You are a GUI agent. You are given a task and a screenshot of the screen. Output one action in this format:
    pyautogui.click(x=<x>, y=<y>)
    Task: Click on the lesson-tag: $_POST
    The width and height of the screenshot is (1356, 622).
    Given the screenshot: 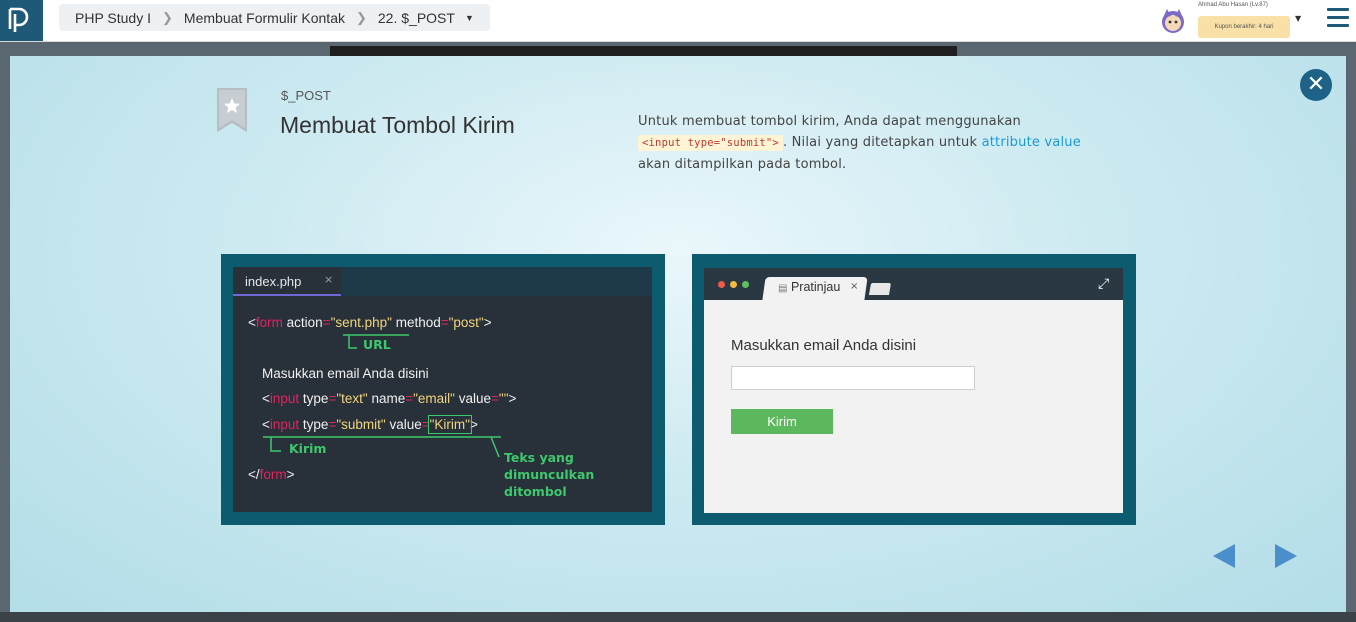 What is the action you would take?
    pyautogui.click(x=306, y=95)
    